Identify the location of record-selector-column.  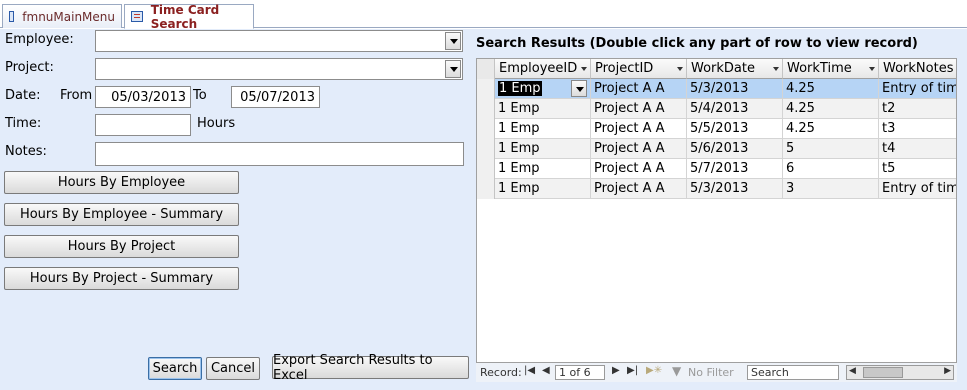
(486, 139).